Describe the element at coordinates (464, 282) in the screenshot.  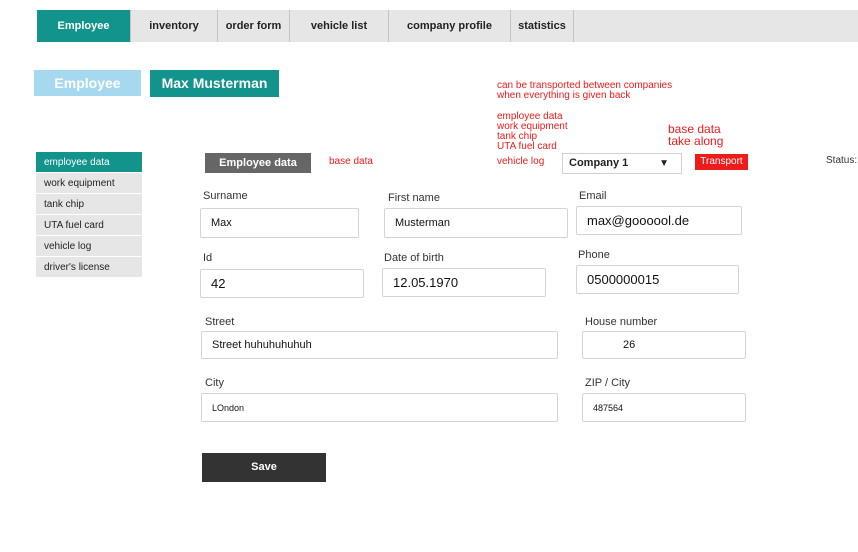
I see `dob-field: 12.05.1970` at that location.